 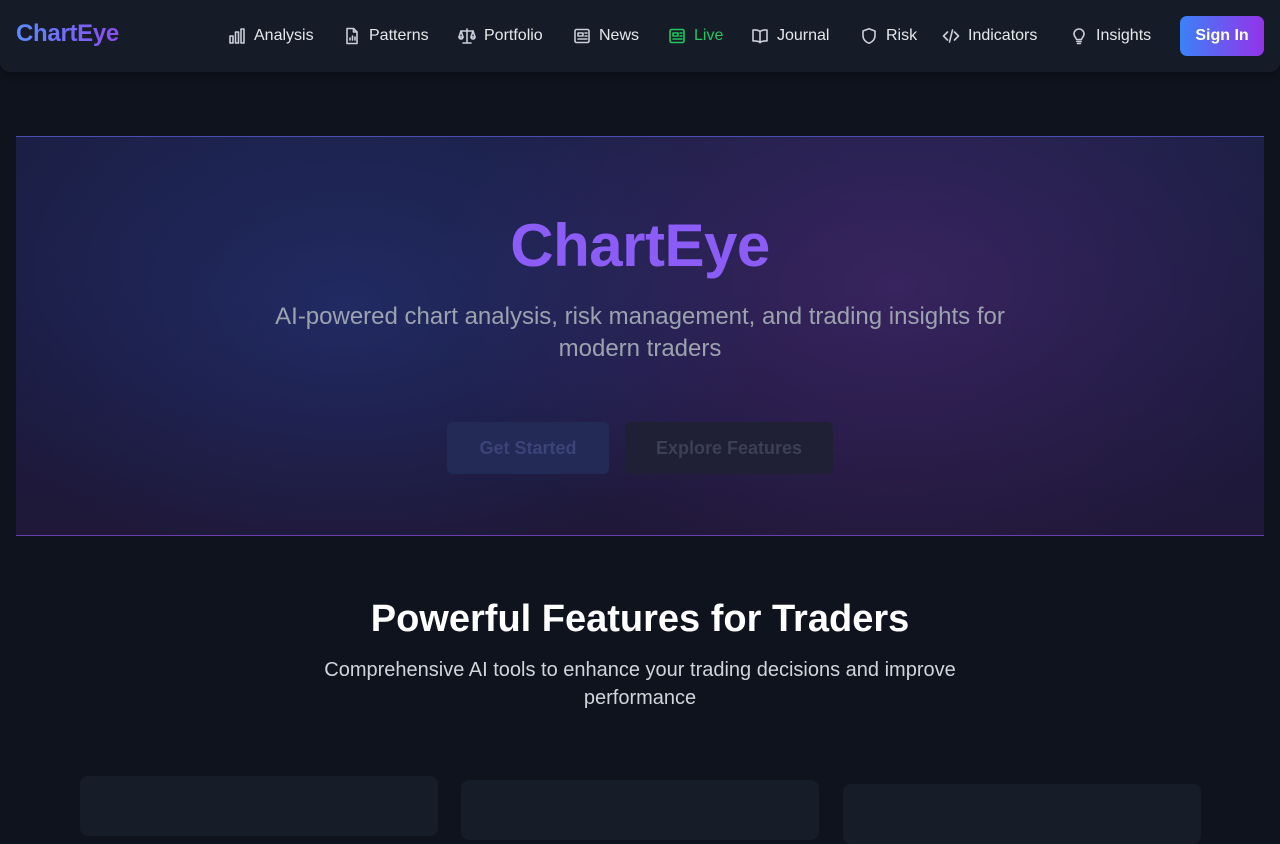 I want to click on nav-item-patterns: Patterns, so click(x=386, y=36).